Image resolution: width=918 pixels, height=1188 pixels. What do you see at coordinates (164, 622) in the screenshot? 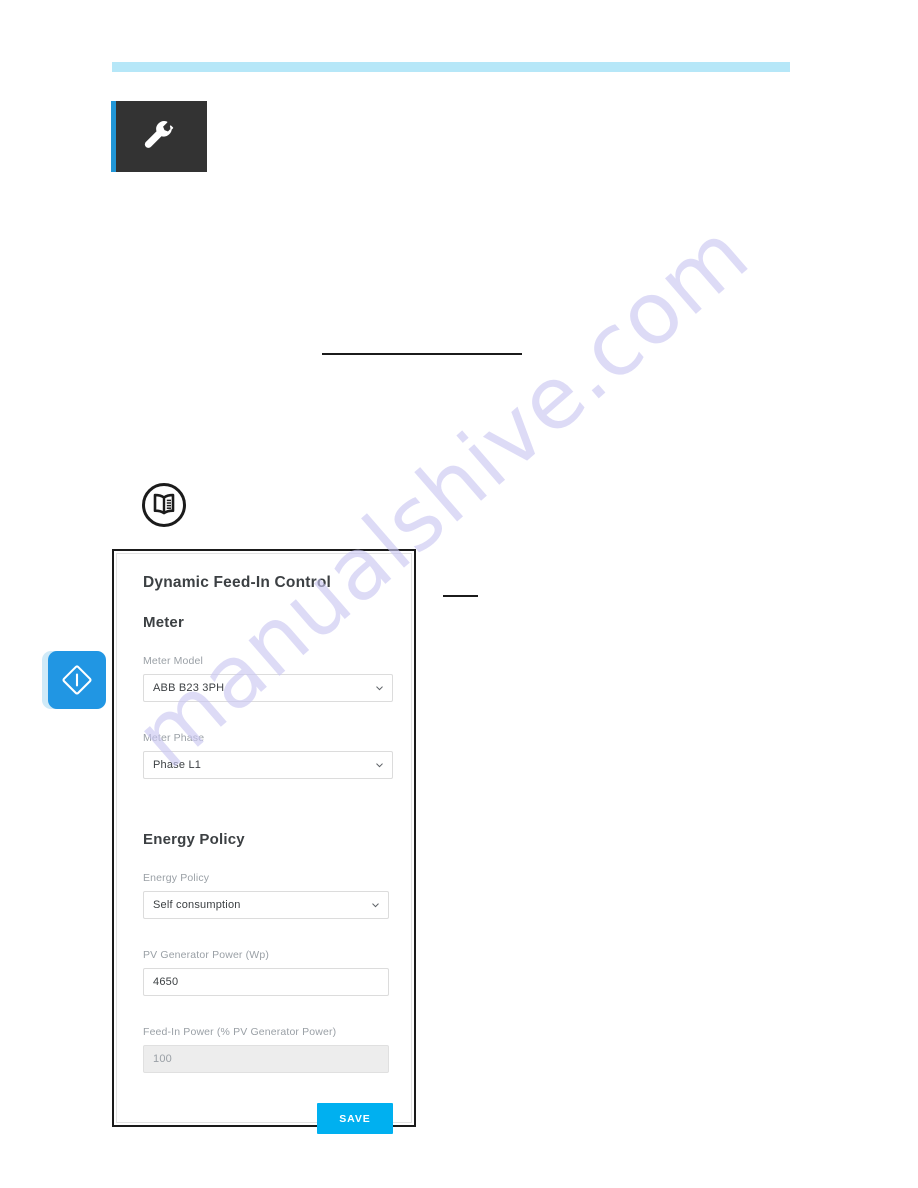
I see `section-heading-meter: Meter` at bounding box center [164, 622].